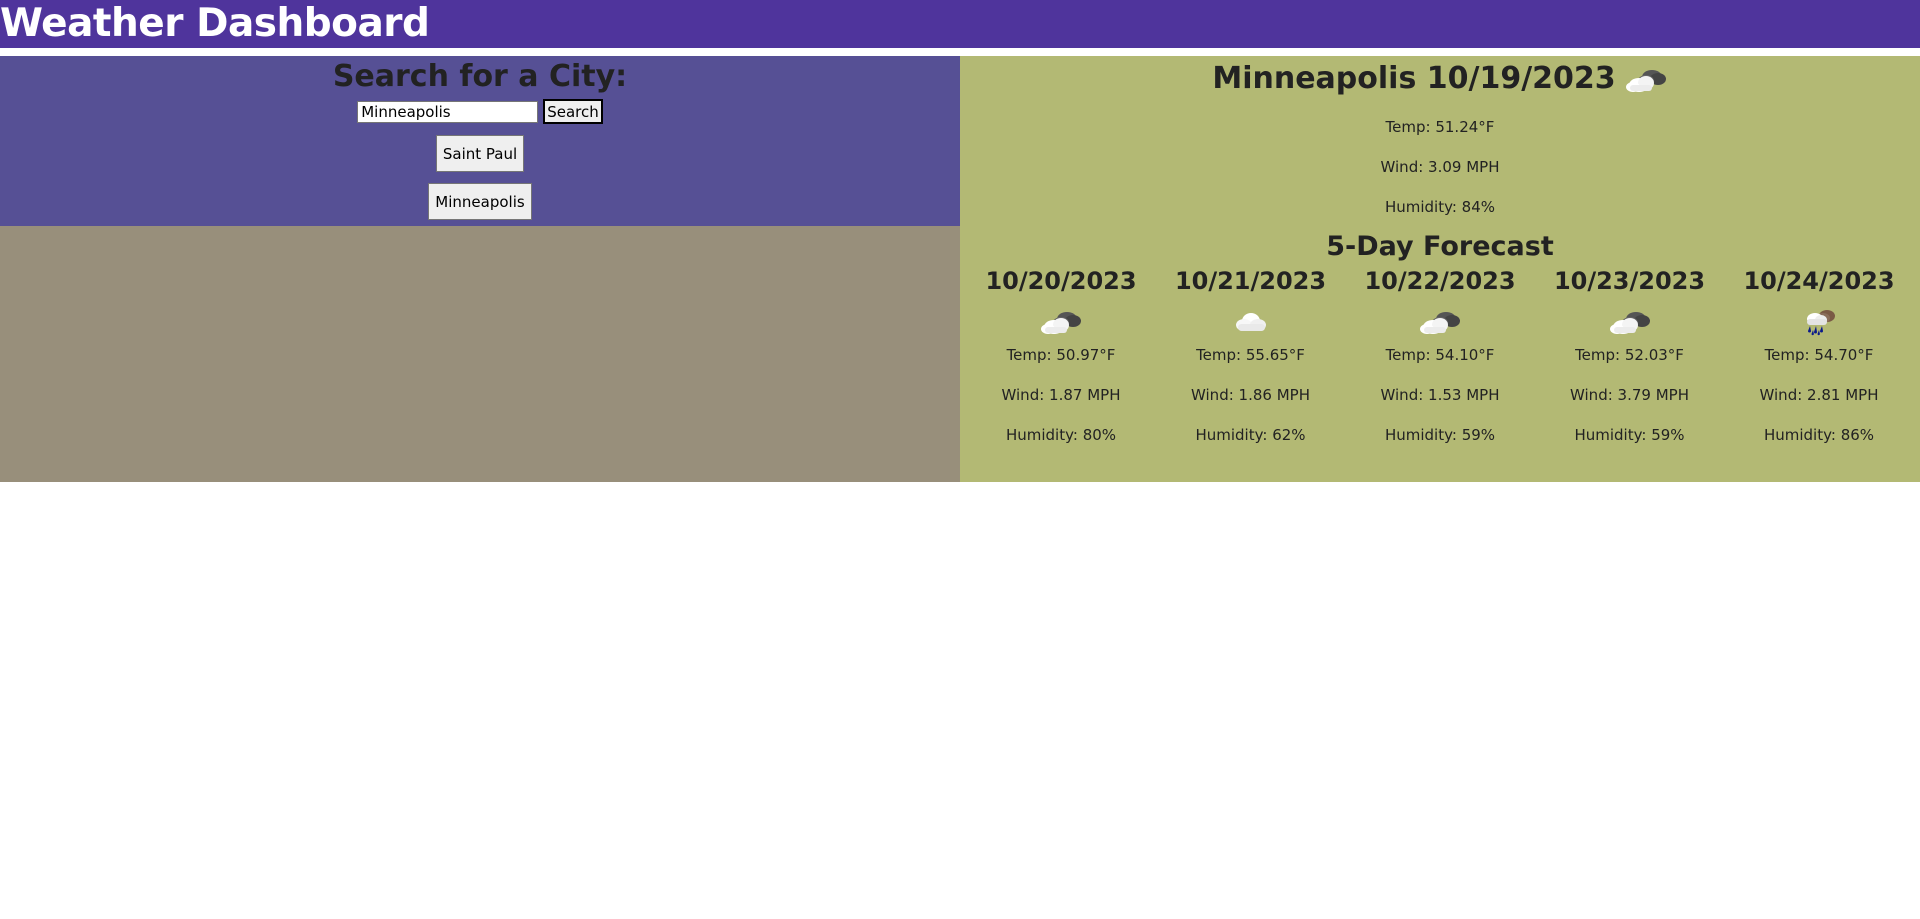 The height and width of the screenshot is (919, 1920). I want to click on city-search-input, so click(448, 111).